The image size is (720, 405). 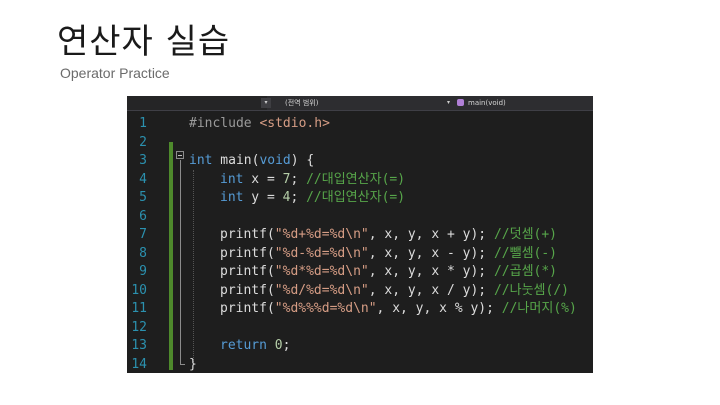 What do you see at coordinates (115, 73) in the screenshot?
I see `slide-subtitle: Operator Practice` at bounding box center [115, 73].